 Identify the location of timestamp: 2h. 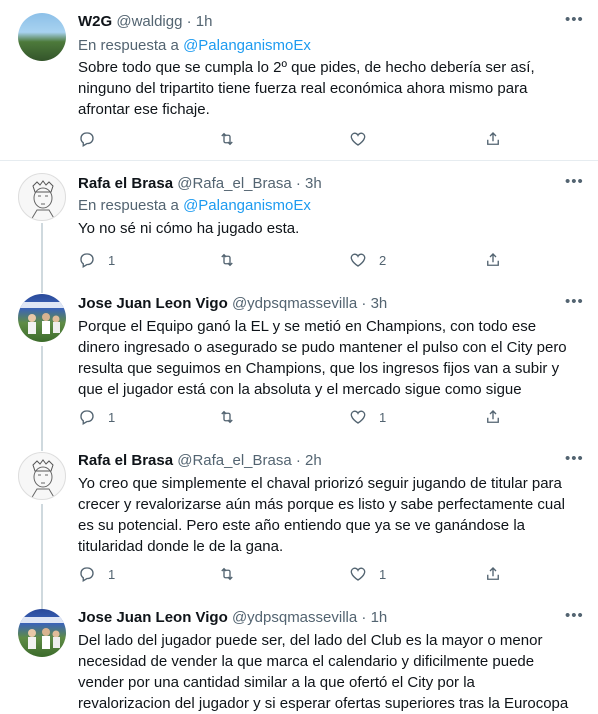
(313, 460).